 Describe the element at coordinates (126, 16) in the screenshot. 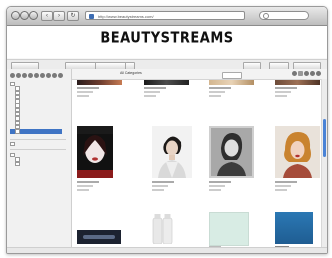

I see `address-bar-text: http://www.beautystreams.com/` at that location.